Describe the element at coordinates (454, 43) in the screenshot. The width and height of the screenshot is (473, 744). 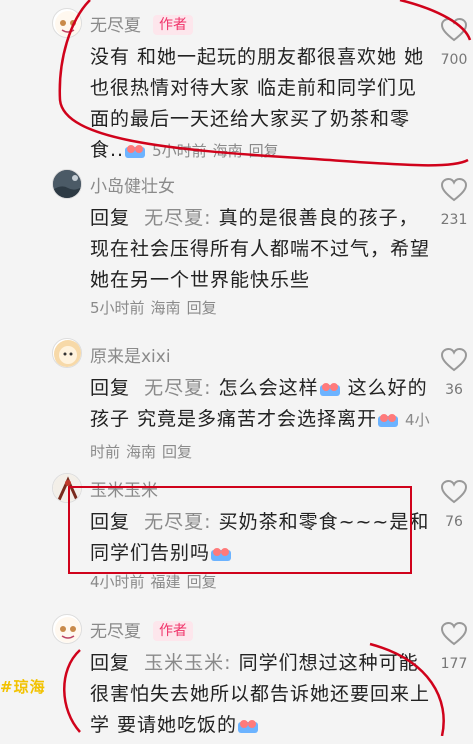
I see `like-button: 700` at that location.